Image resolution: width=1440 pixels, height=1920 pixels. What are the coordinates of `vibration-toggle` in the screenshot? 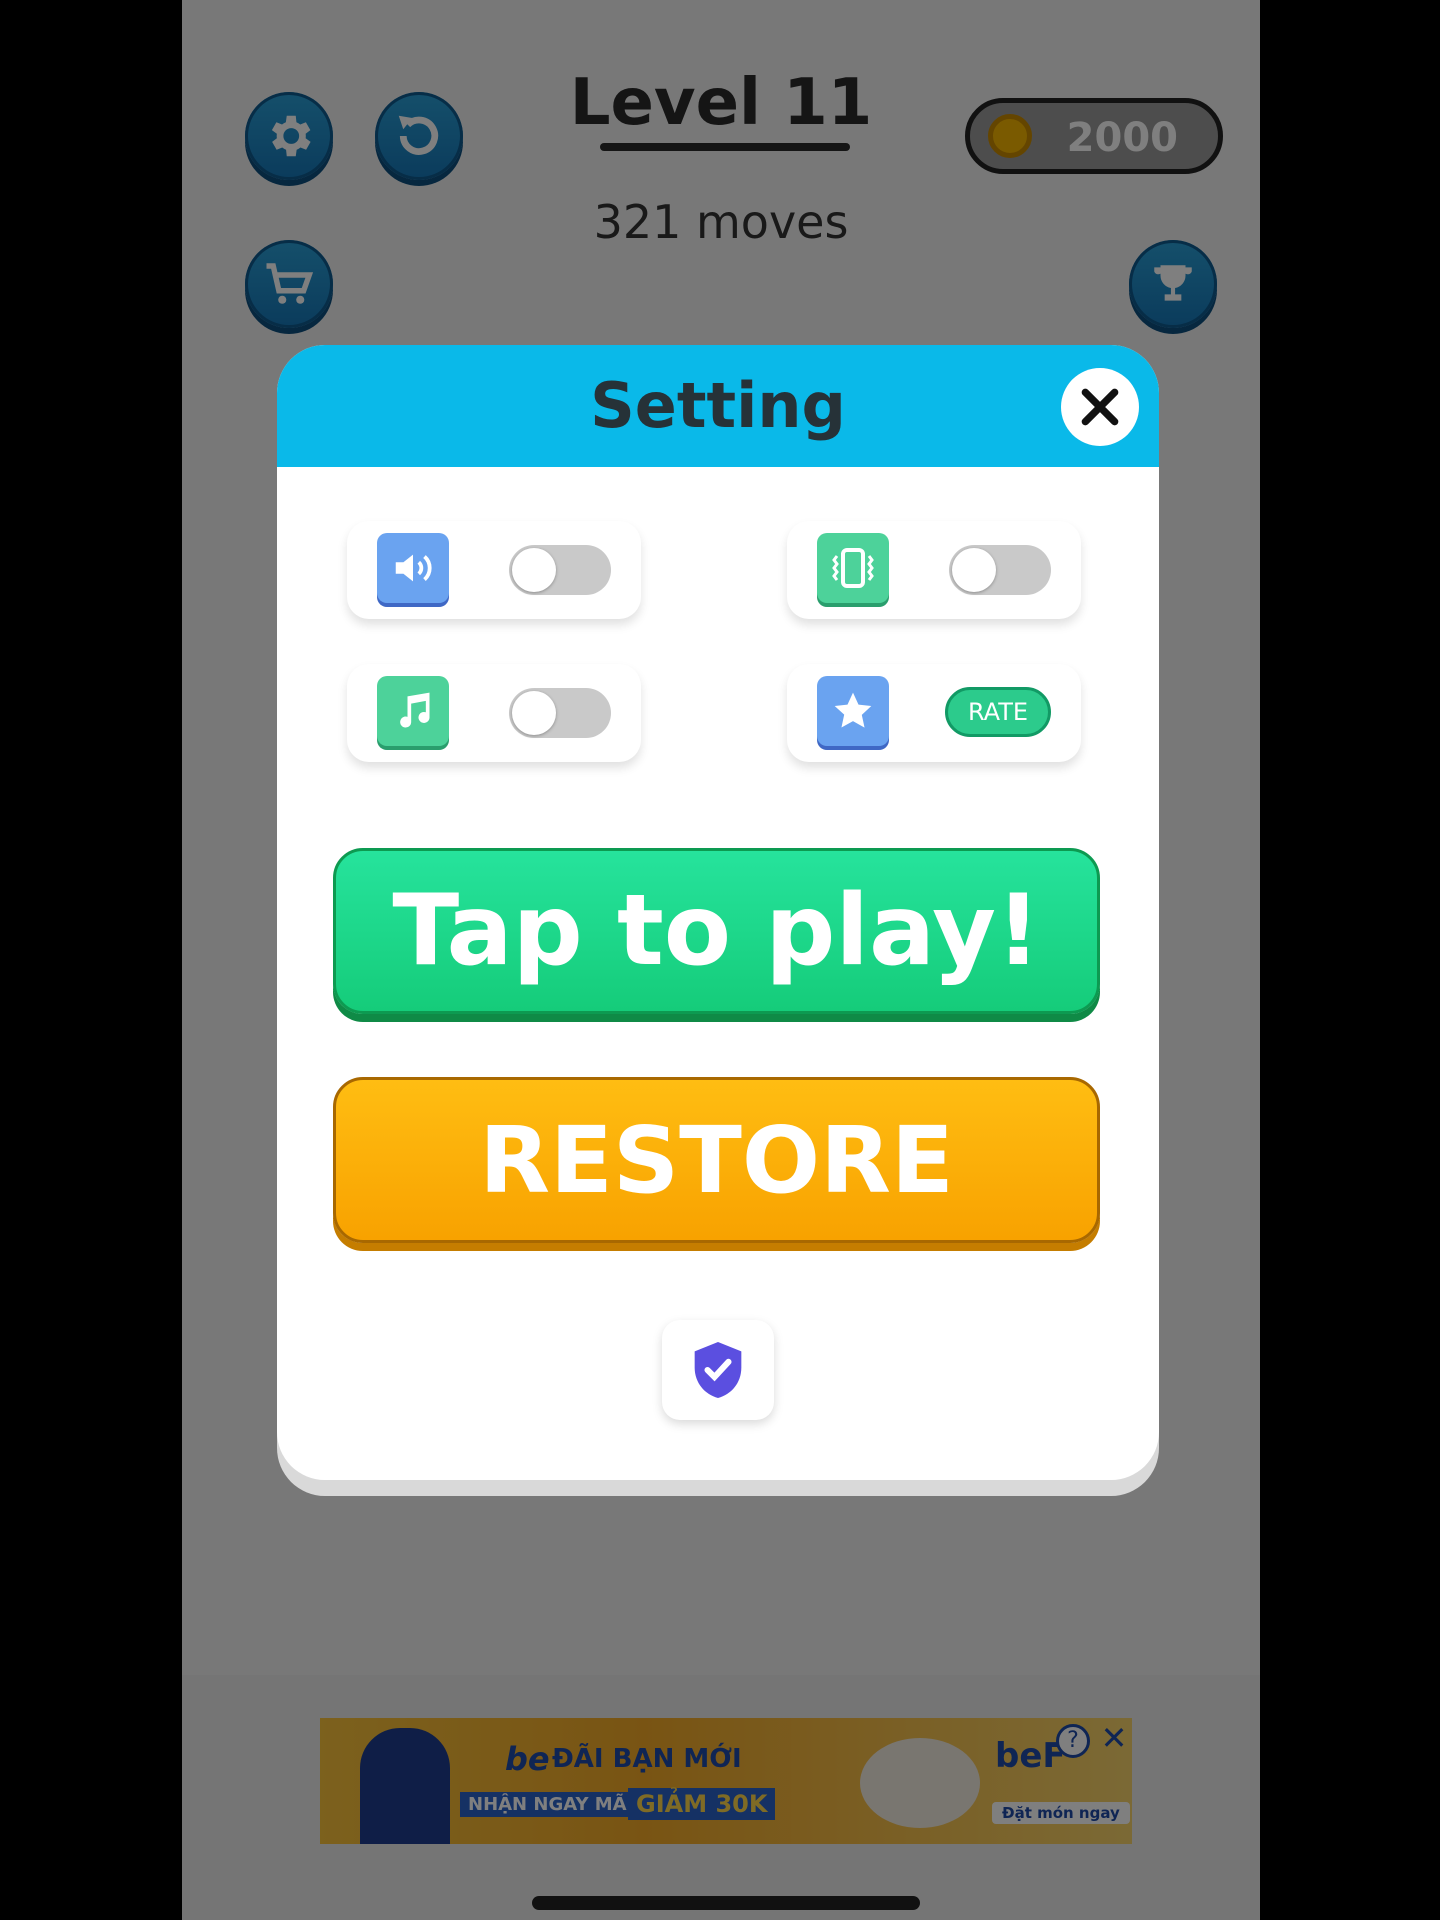 It's located at (1000, 570).